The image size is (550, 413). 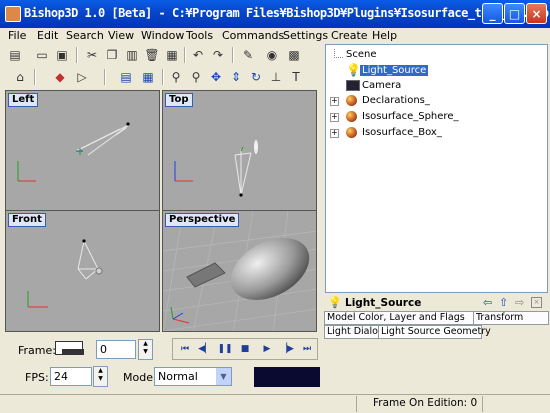 What do you see at coordinates (185, 349) in the screenshot?
I see `first-frame-icon: ⏮` at bounding box center [185, 349].